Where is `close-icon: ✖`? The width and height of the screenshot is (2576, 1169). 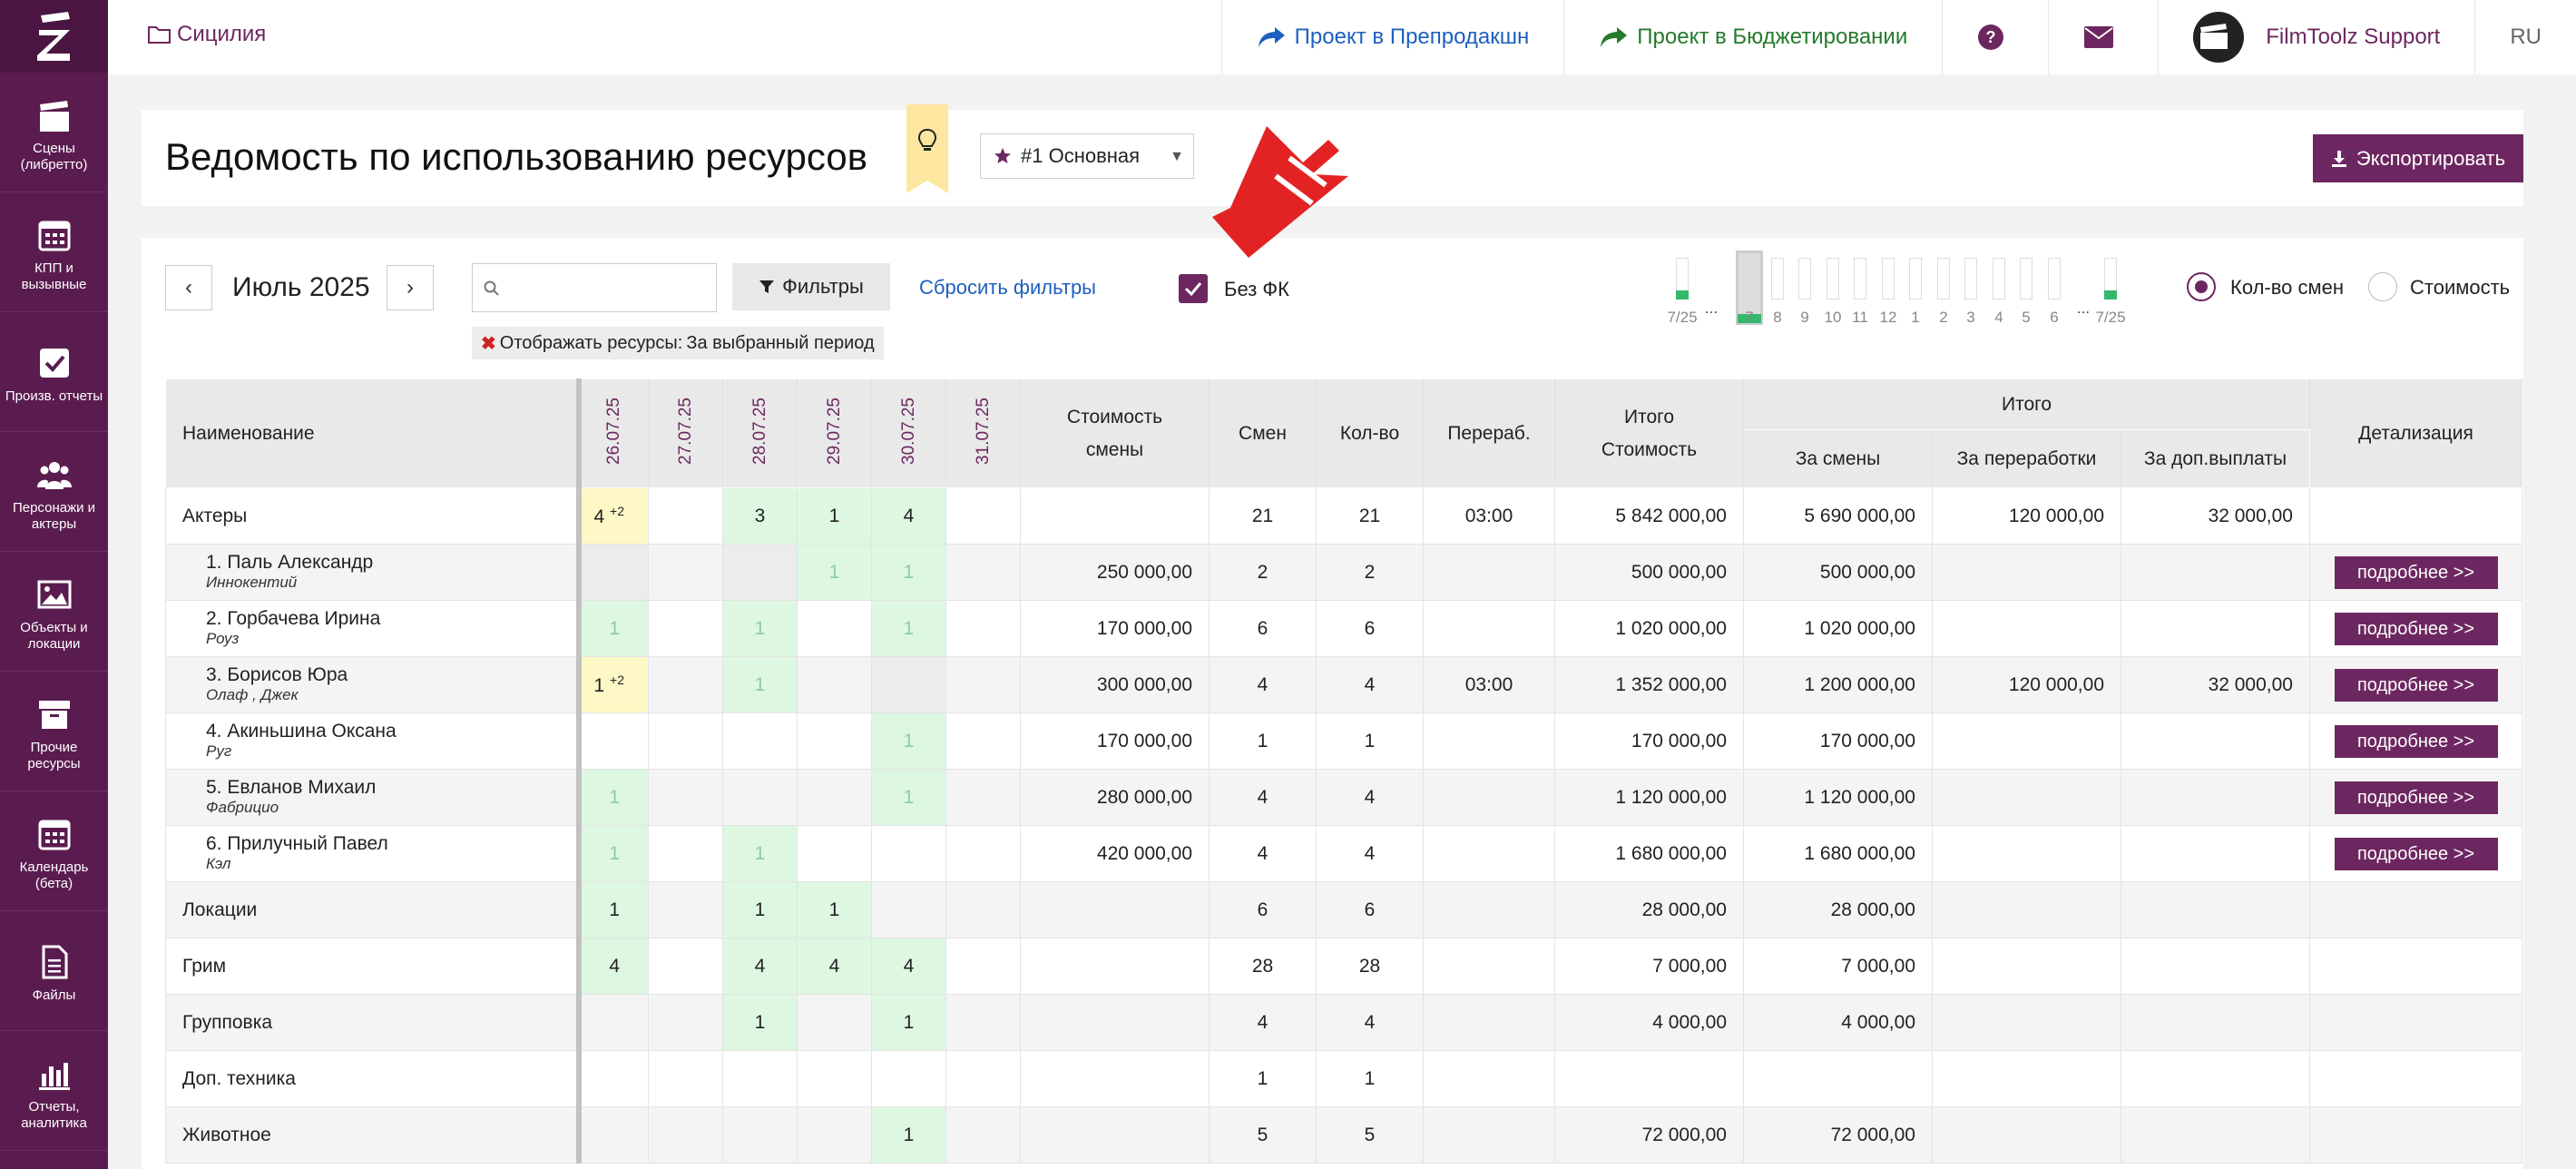 close-icon: ✖ is located at coordinates (488, 343).